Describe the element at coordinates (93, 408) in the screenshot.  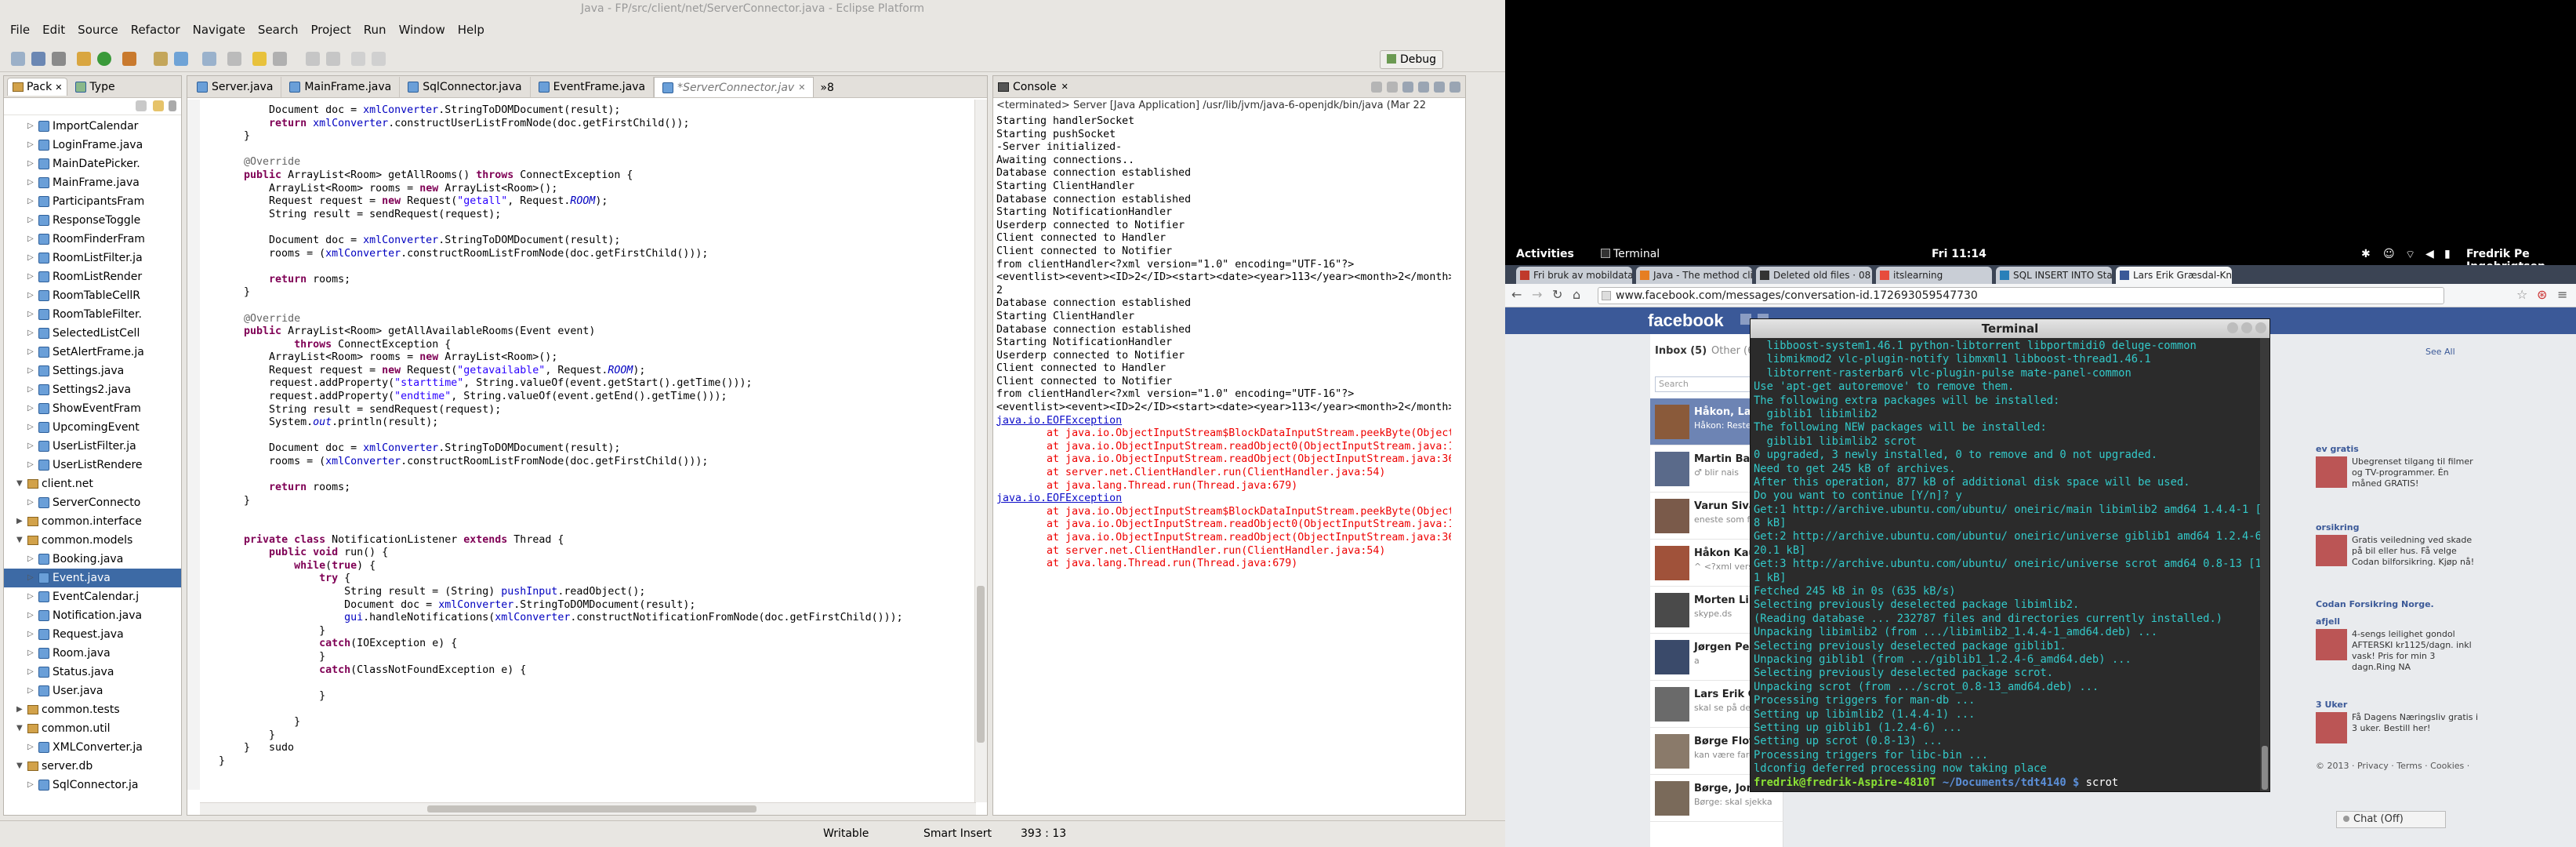
I see `tree-item: ▷ ShowEventFram` at that location.